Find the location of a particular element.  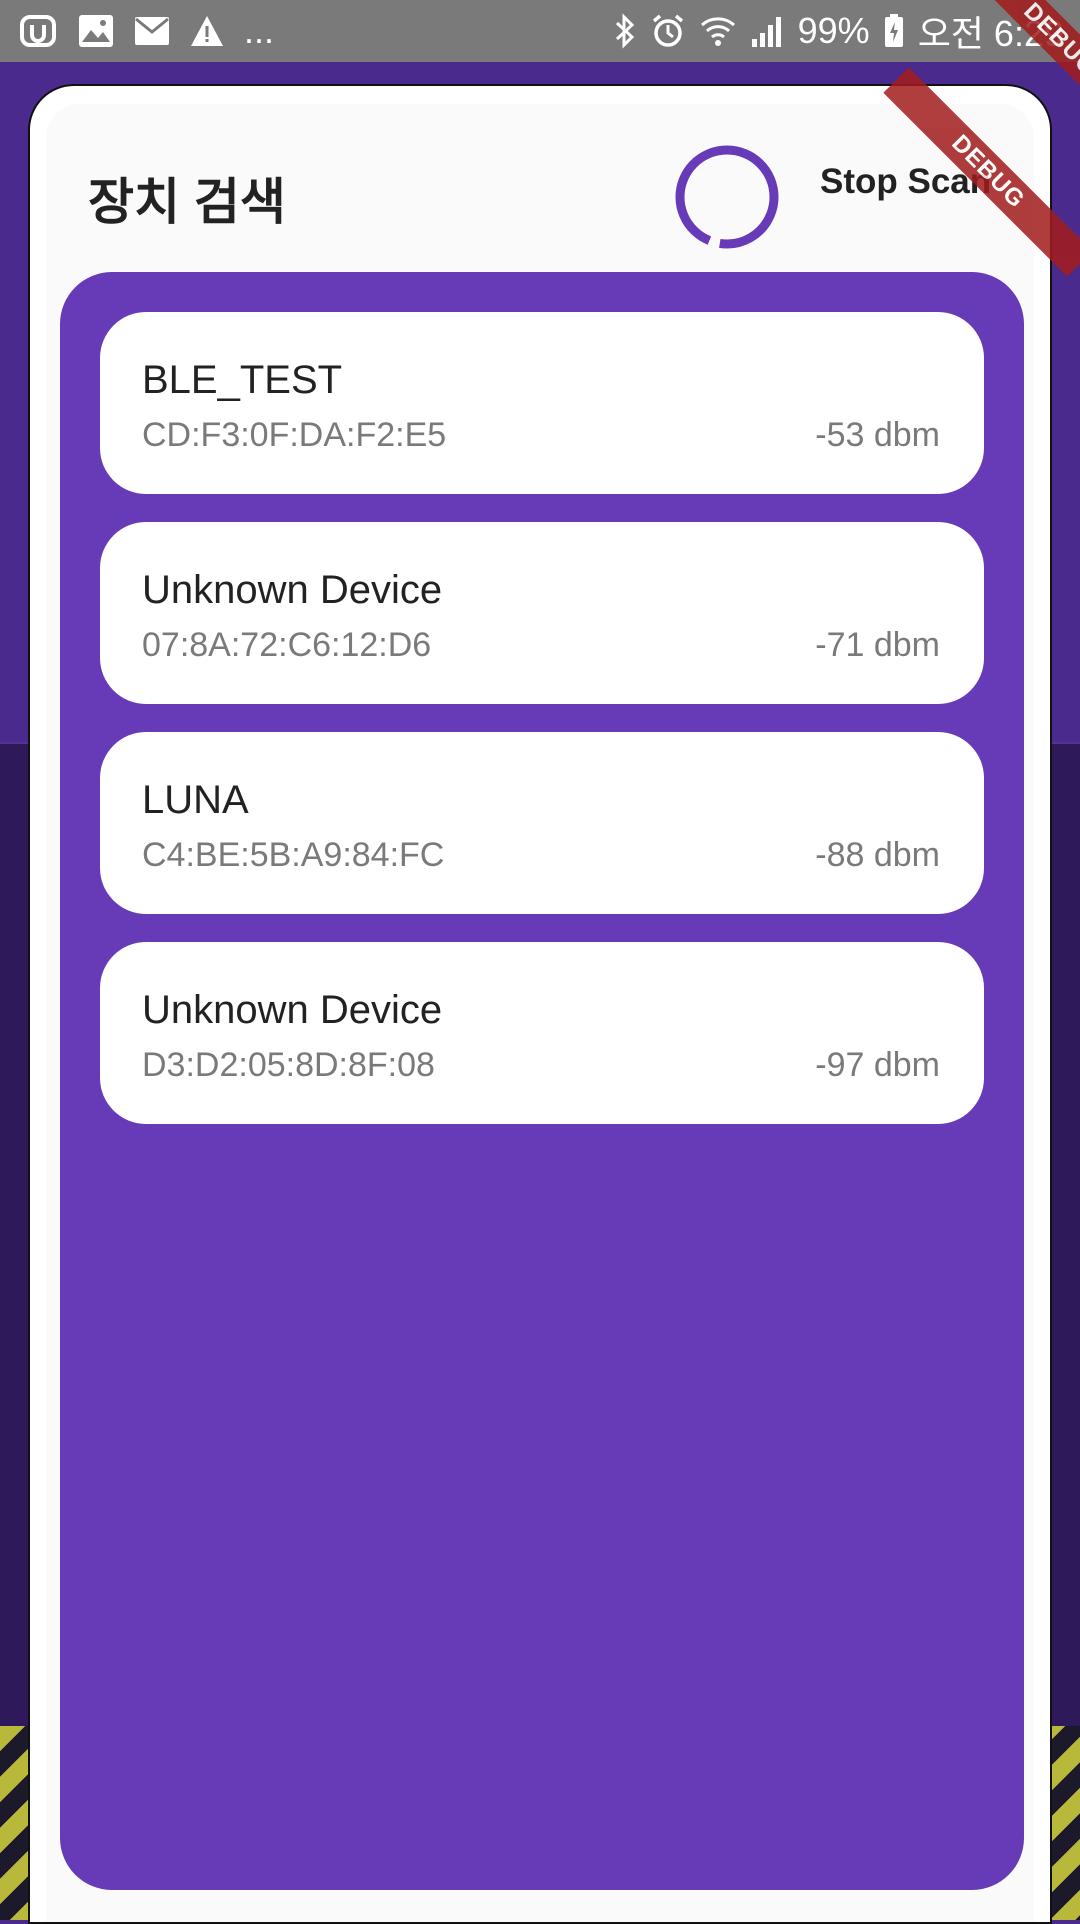

warning-icon is located at coordinates (207, 31).